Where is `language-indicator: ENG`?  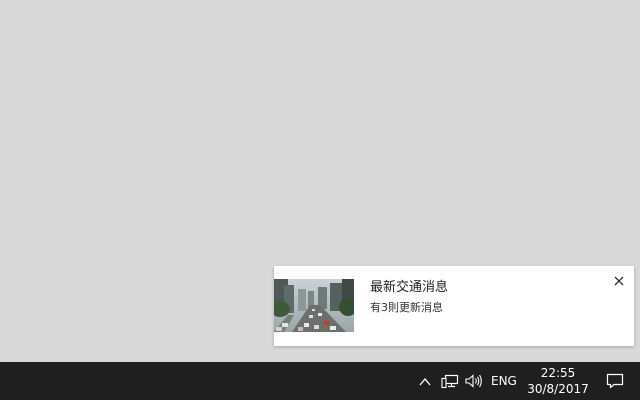
language-indicator: ENG is located at coordinates (504, 381).